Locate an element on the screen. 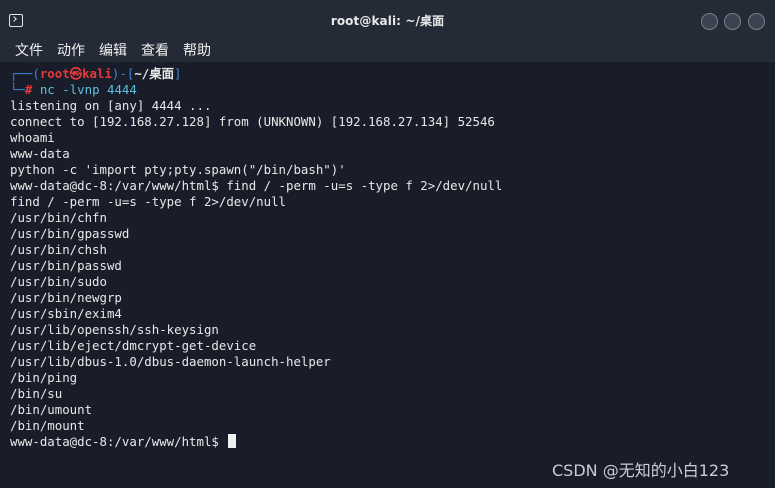 The image size is (775, 488). output-line: /usr/bin/newgrp is located at coordinates (66, 297).